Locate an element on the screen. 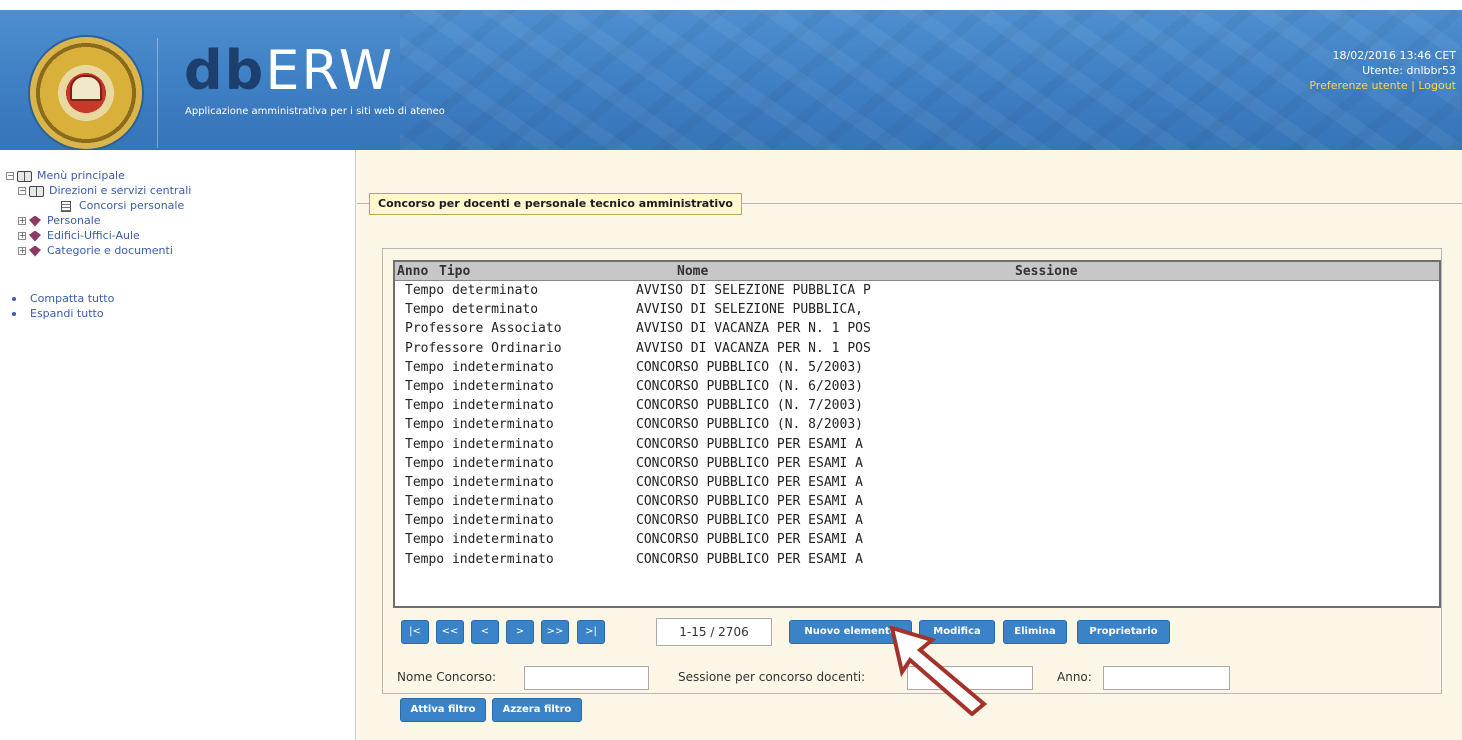  column-header-sessione: Sessione is located at coordinates (1046, 271).